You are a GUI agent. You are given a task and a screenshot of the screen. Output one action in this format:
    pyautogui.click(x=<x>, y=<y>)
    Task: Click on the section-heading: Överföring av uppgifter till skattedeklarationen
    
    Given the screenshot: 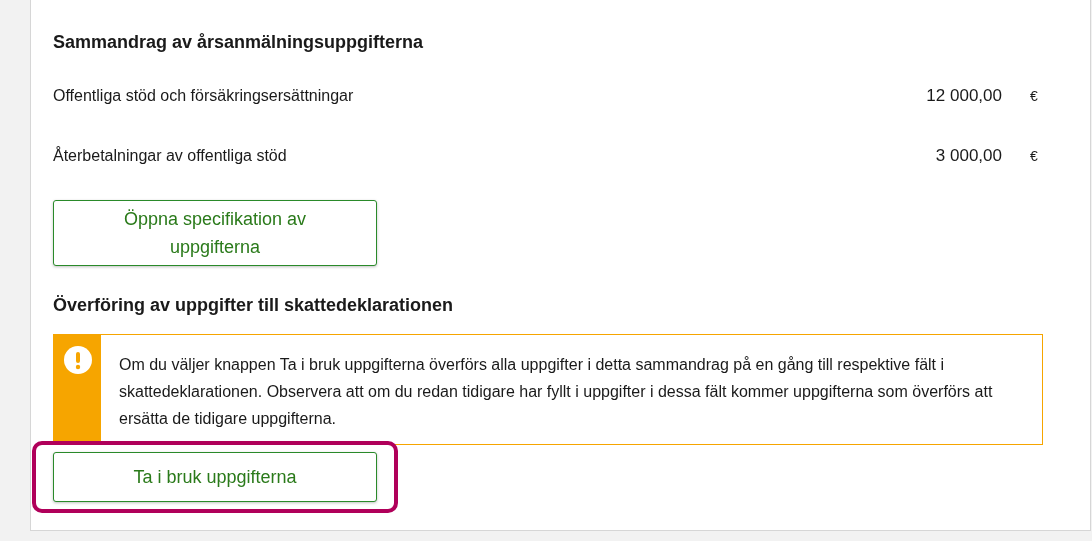 What is the action you would take?
    pyautogui.click(x=254, y=305)
    